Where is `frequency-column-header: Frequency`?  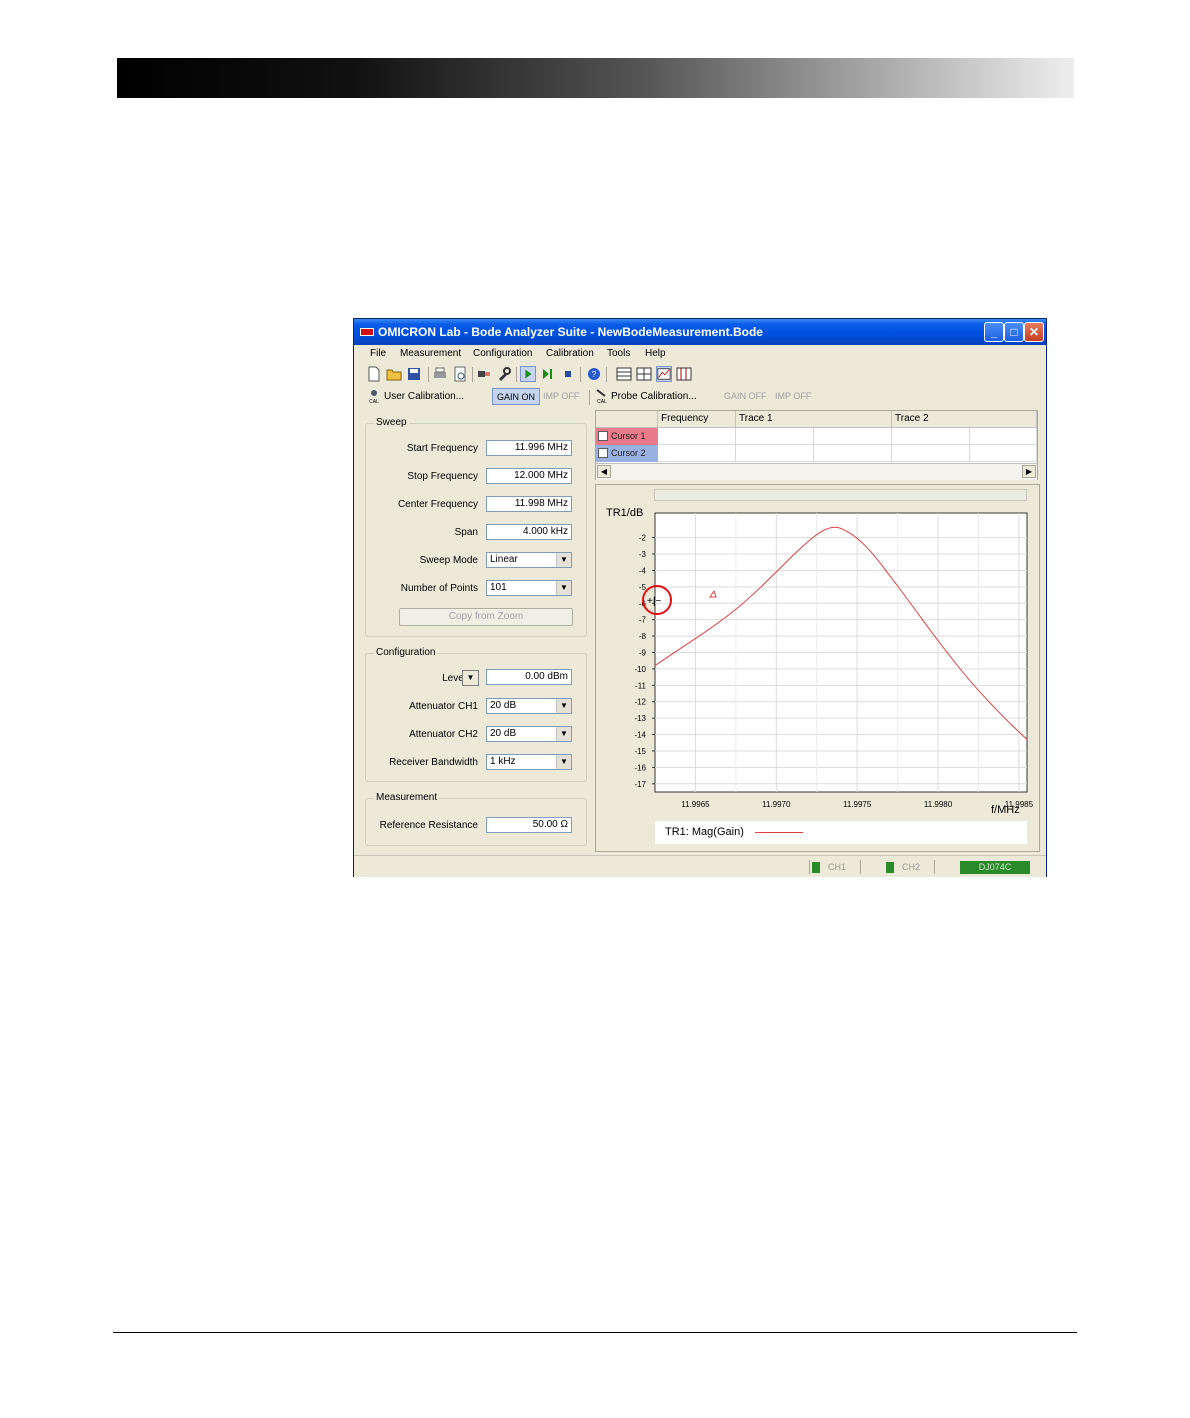
frequency-column-header: Frequency is located at coordinates (697, 419).